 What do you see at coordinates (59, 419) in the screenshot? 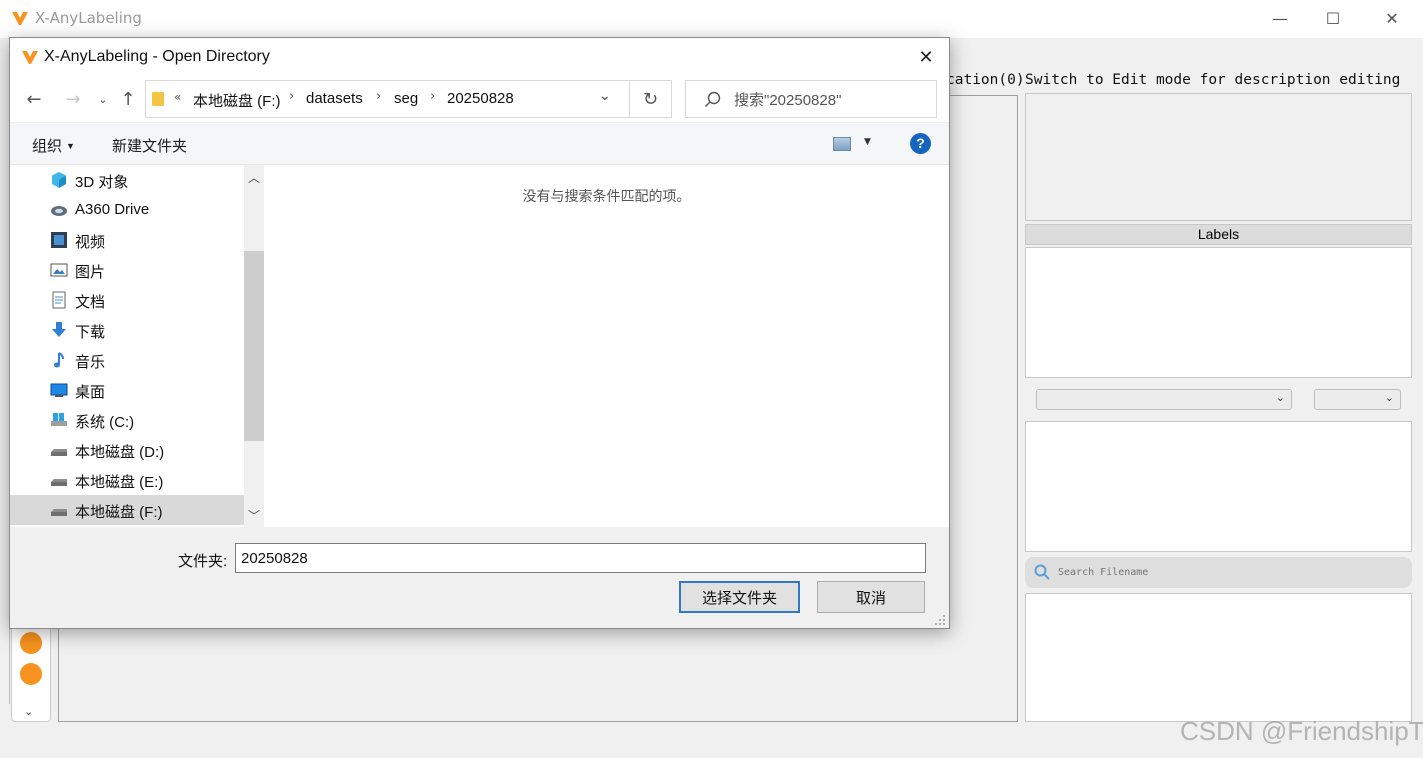
I see `system-drive-icon` at bounding box center [59, 419].